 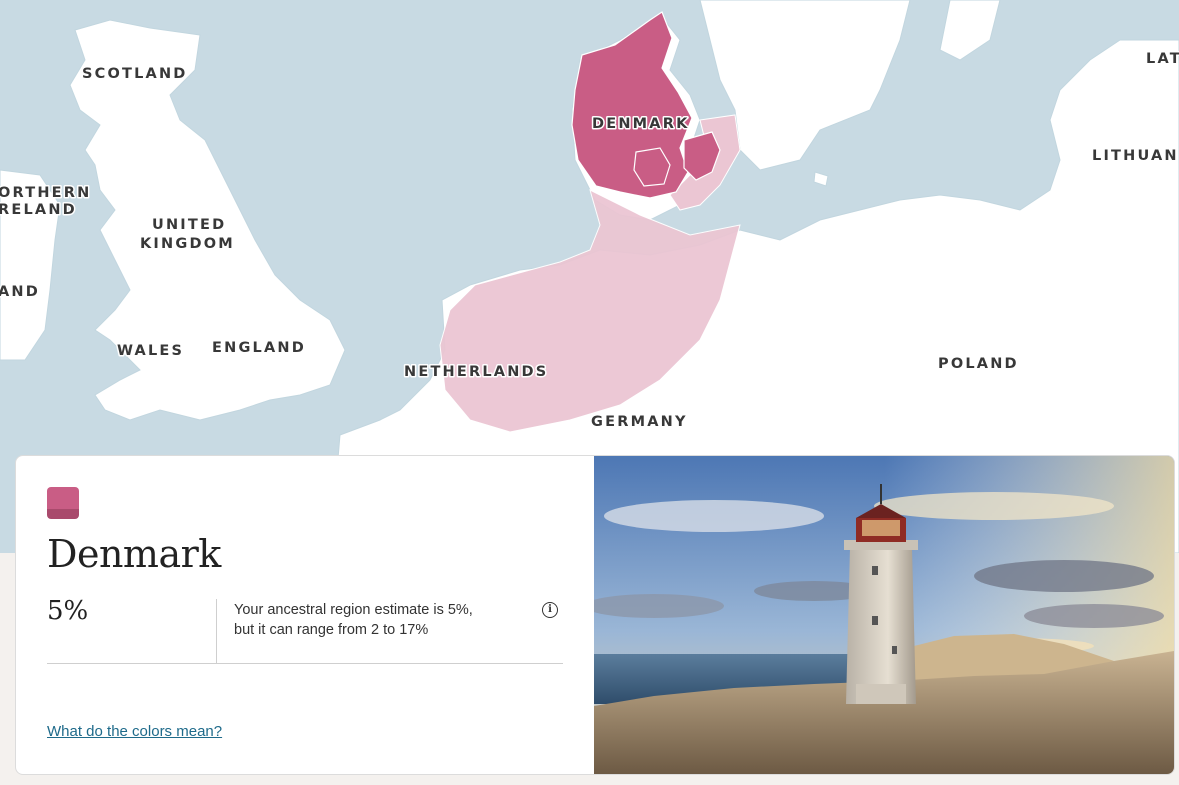 What do you see at coordinates (63, 498) in the screenshot?
I see `swatch-top` at bounding box center [63, 498].